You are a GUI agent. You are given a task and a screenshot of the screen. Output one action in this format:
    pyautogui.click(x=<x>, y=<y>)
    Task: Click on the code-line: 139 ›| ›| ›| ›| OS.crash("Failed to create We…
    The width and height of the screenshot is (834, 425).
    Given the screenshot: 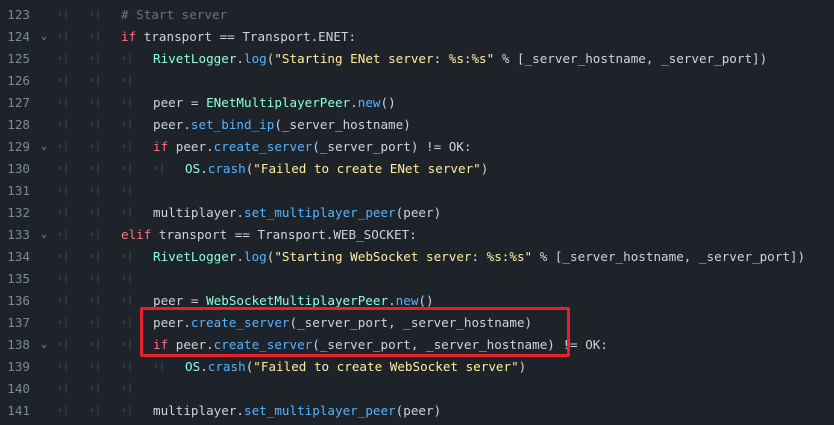 What is the action you would take?
    pyautogui.click(x=417, y=367)
    